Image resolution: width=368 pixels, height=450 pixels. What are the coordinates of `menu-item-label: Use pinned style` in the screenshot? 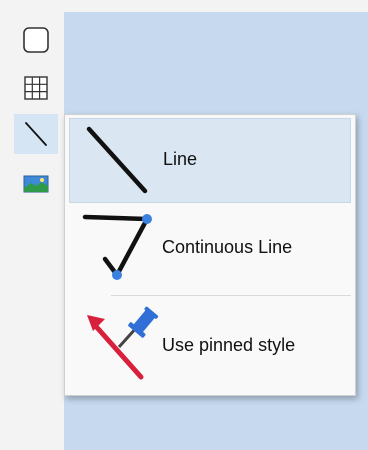 It's located at (229, 345).